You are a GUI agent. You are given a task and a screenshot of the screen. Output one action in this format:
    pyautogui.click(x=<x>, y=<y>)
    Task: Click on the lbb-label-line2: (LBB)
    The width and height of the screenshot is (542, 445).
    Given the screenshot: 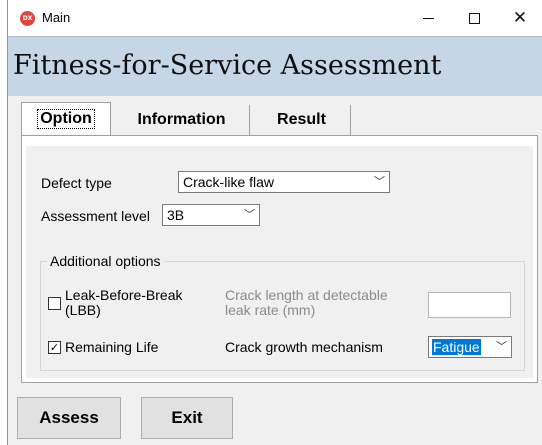 What is the action you would take?
    pyautogui.click(x=83, y=310)
    